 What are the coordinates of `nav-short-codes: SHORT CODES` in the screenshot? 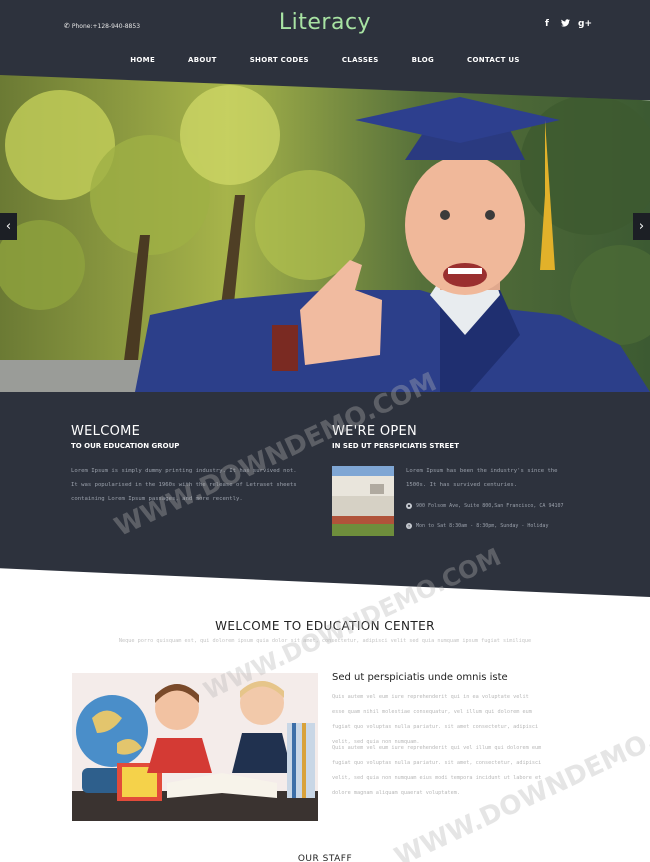 It's located at (279, 60).